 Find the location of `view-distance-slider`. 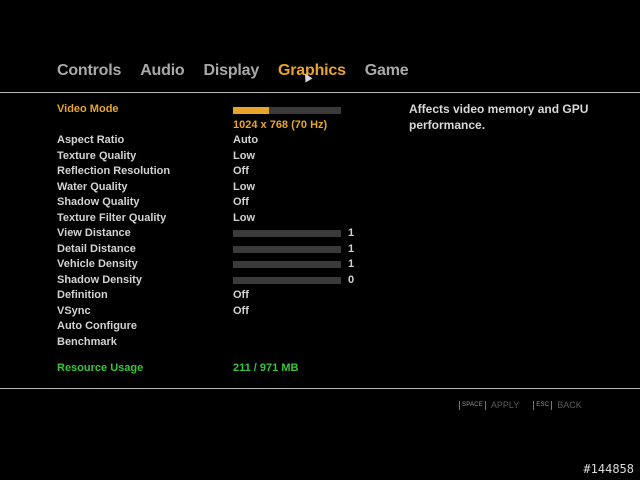

view-distance-slider is located at coordinates (287, 233).